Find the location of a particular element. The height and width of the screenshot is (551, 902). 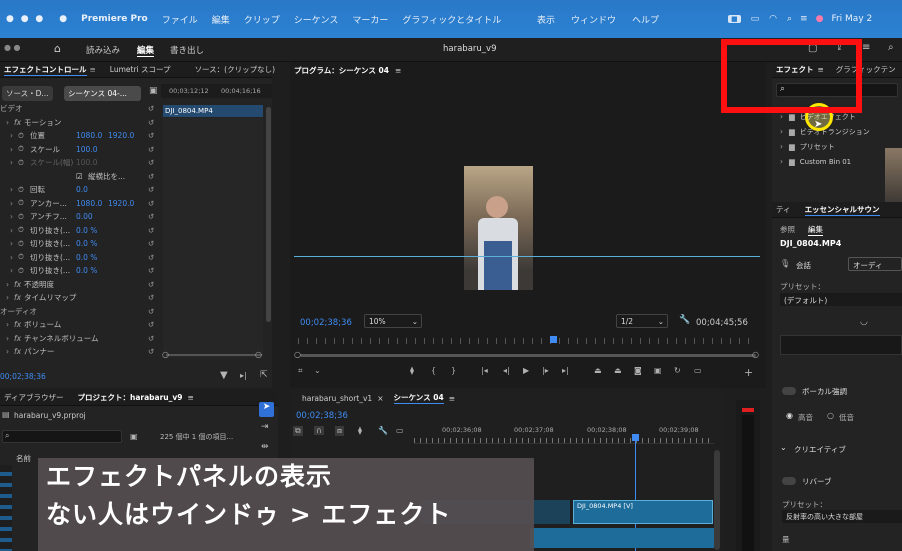

menu-file: ファイル is located at coordinates (180, 19).